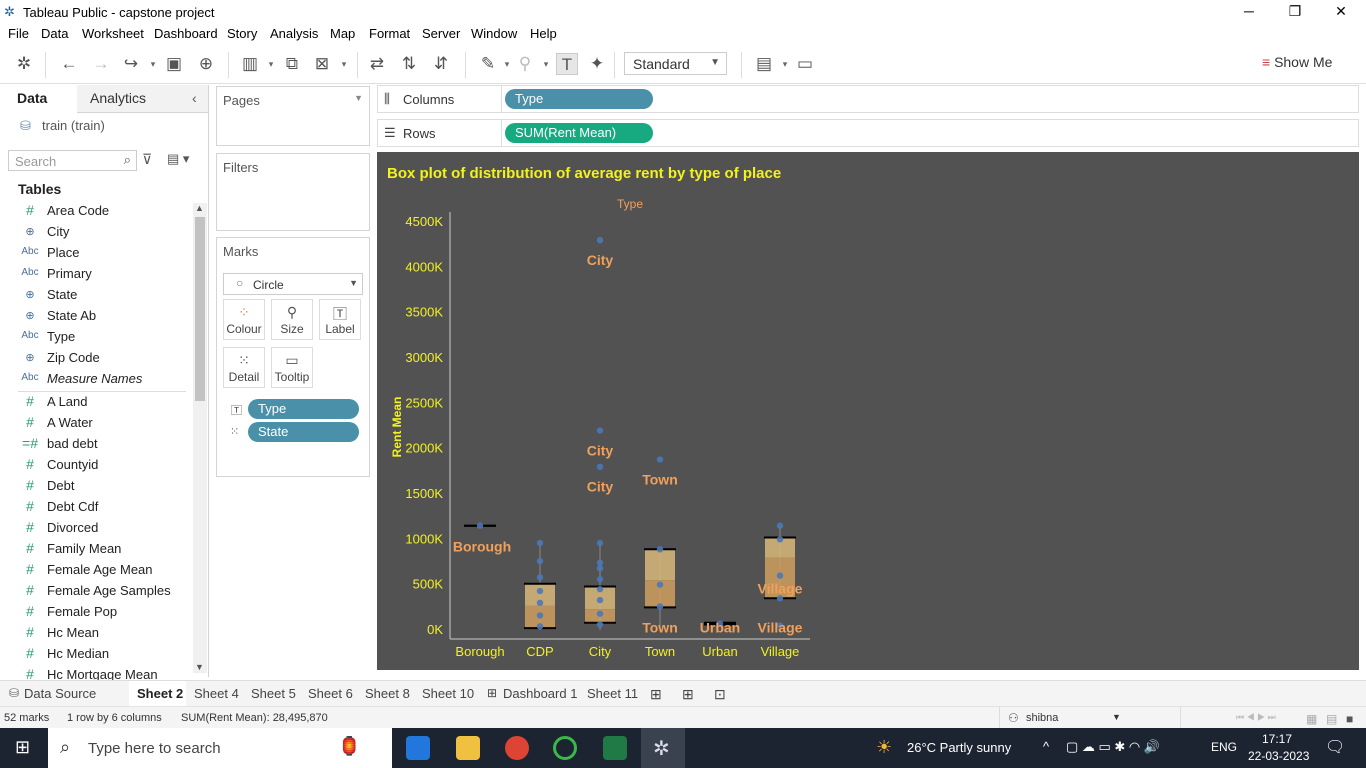 This screenshot has width=1366, height=768. I want to click on filmstrip-view-icon: ■, so click(1349, 719).